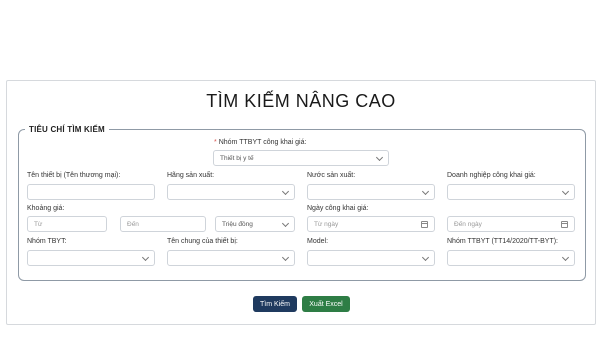 The width and height of the screenshot is (602, 359). What do you see at coordinates (91, 258) in the screenshot?
I see `tbyt-group-select` at bounding box center [91, 258].